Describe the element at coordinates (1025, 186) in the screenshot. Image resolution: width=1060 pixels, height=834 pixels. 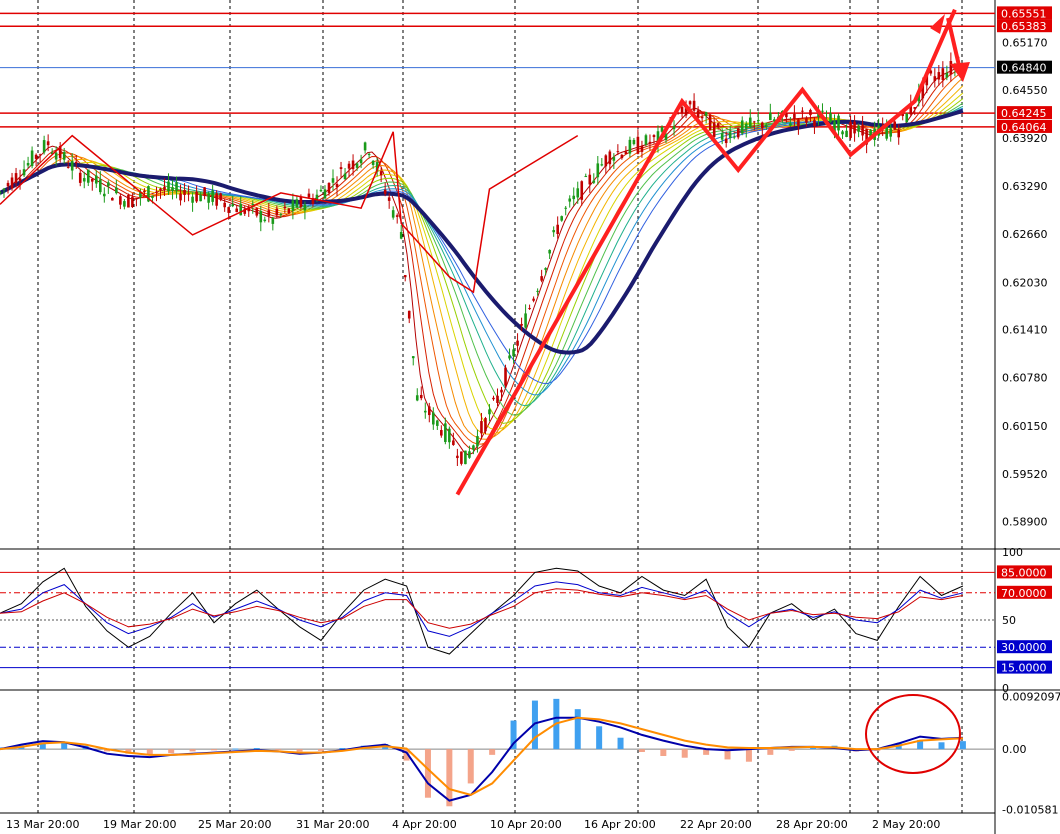
I see `price-tick-label: 0.63290` at that location.